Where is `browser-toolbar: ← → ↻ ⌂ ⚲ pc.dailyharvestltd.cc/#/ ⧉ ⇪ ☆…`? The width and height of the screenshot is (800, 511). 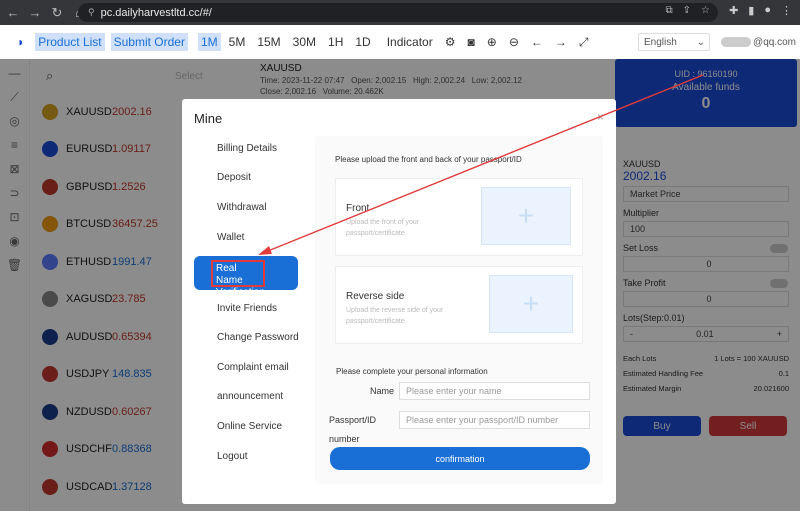
browser-toolbar: ← → ↻ ⌂ ⚲ pc.dailyharvestltd.cc/#/ ⧉ ⇪ ☆… is located at coordinates (400, 12).